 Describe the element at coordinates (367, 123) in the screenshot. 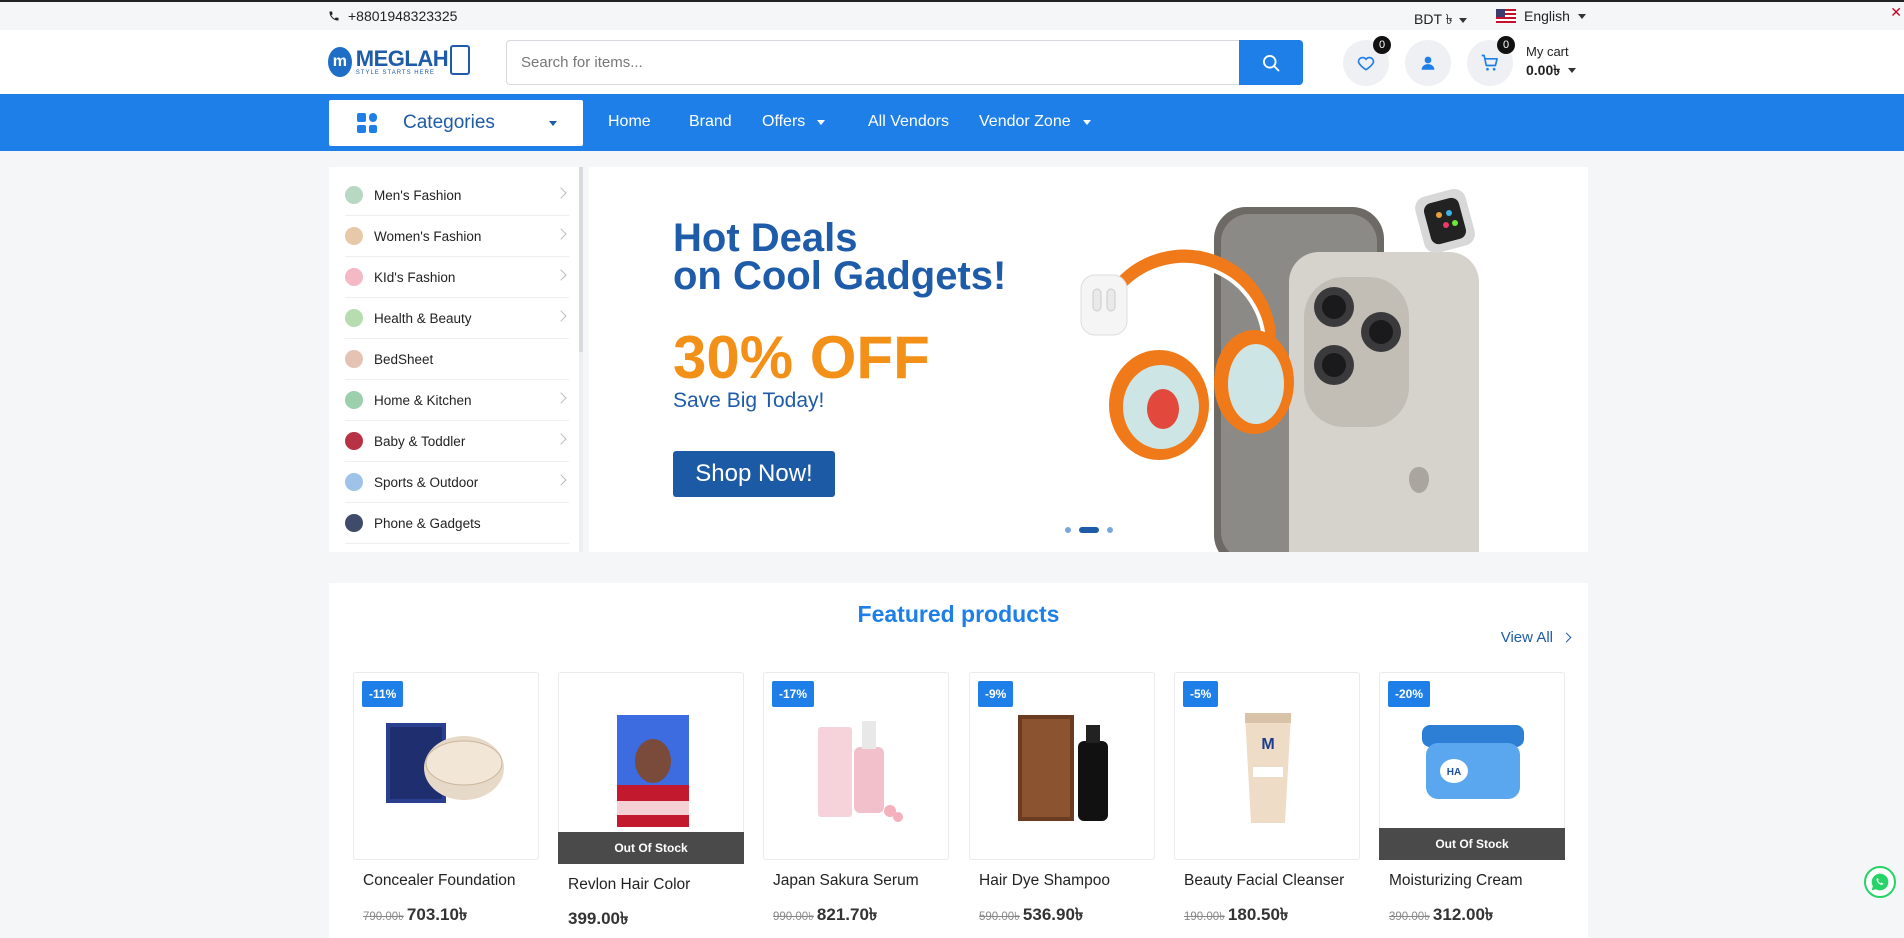

I see `grid-icon` at that location.